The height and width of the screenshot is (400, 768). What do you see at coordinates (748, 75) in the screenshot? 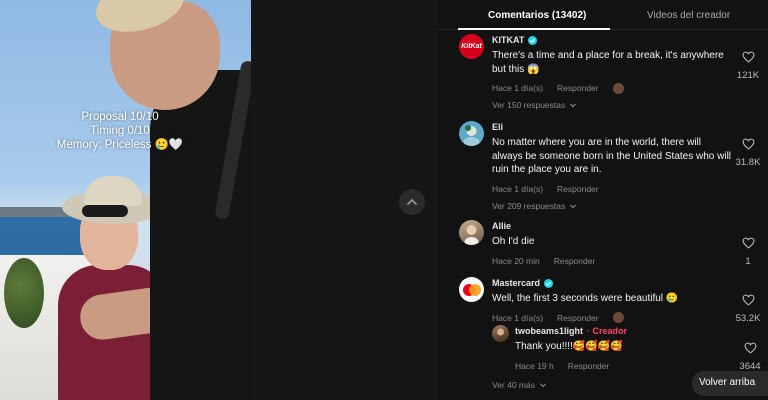
I see `like-count: 121K` at bounding box center [748, 75].